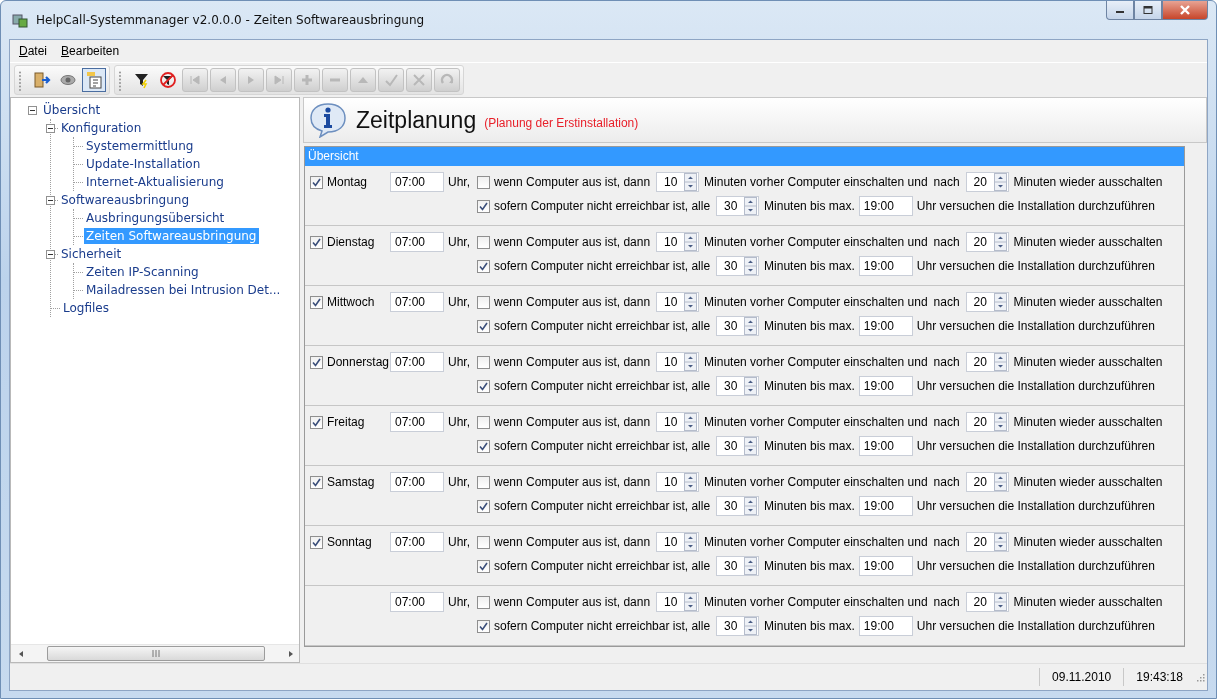  What do you see at coordinates (156, 653) in the screenshot?
I see `scrollbar-thumb` at bounding box center [156, 653].